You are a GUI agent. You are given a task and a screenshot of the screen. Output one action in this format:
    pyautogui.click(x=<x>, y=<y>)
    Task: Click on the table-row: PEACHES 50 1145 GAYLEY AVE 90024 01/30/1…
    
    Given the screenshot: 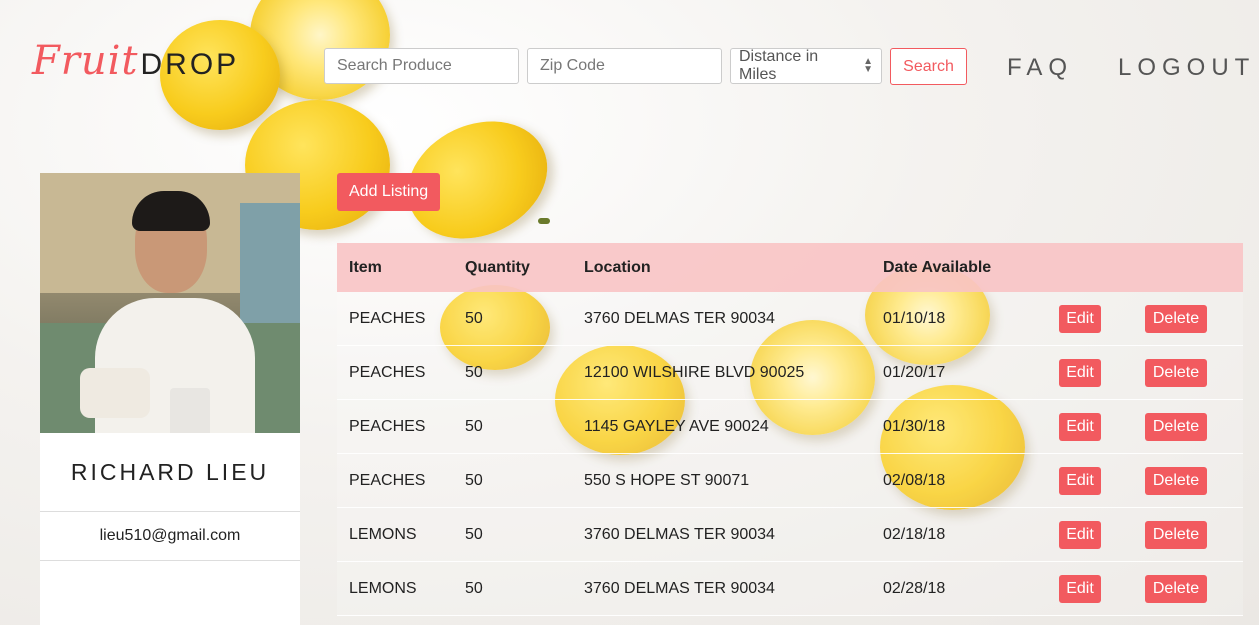 What is the action you would take?
    pyautogui.click(x=790, y=427)
    